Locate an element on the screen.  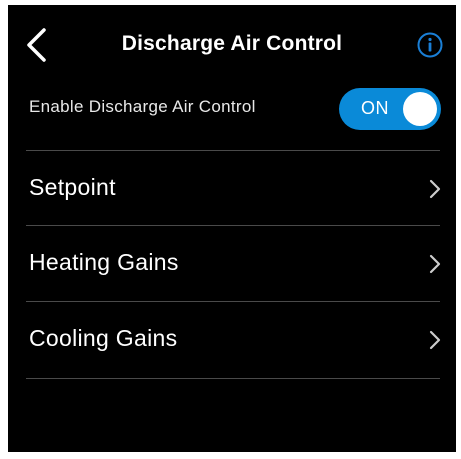
chevron-left-icon is located at coordinates (37, 45).